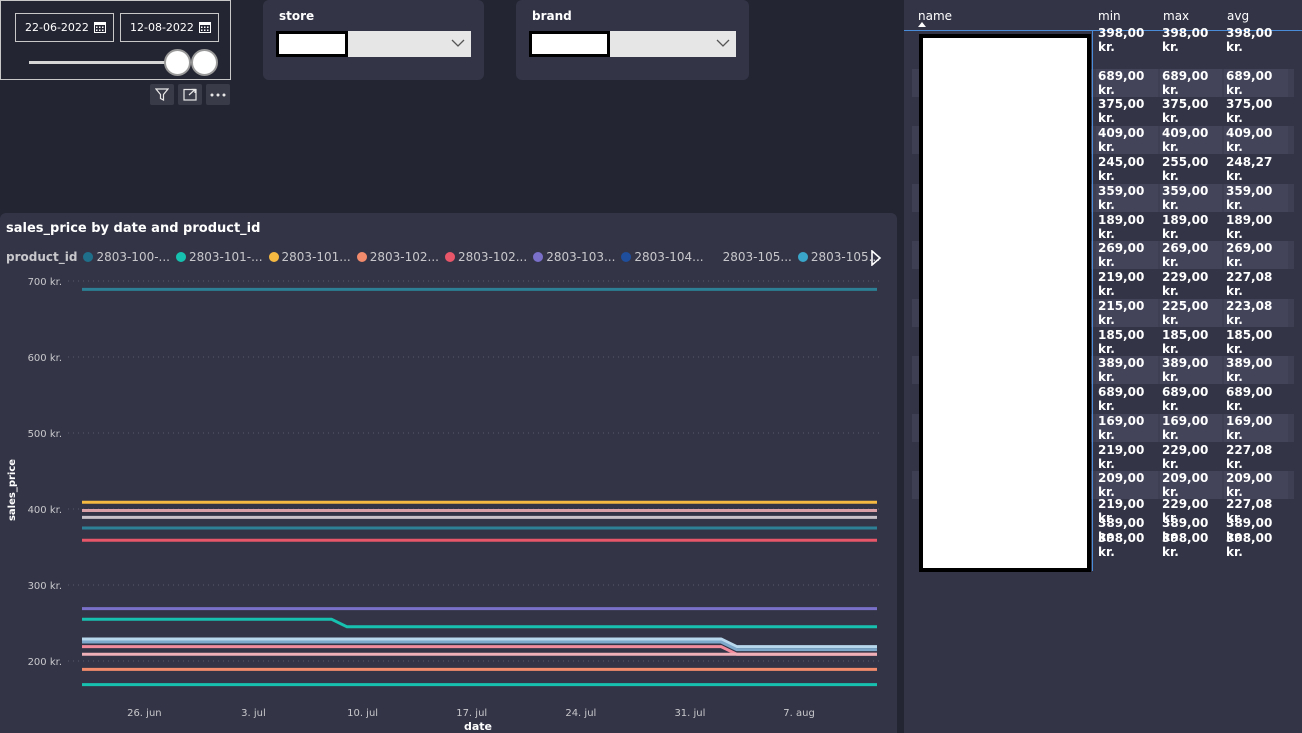 The height and width of the screenshot is (733, 1302). What do you see at coordinates (1127, 313) in the screenshot?
I see `min-cell: 215,00 kr.` at bounding box center [1127, 313].